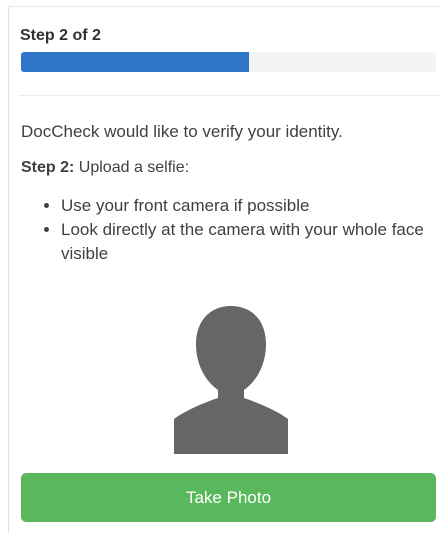 Image resolution: width=441 pixels, height=533 pixels. I want to click on step-instruction-label: Step 2:, so click(48, 167).